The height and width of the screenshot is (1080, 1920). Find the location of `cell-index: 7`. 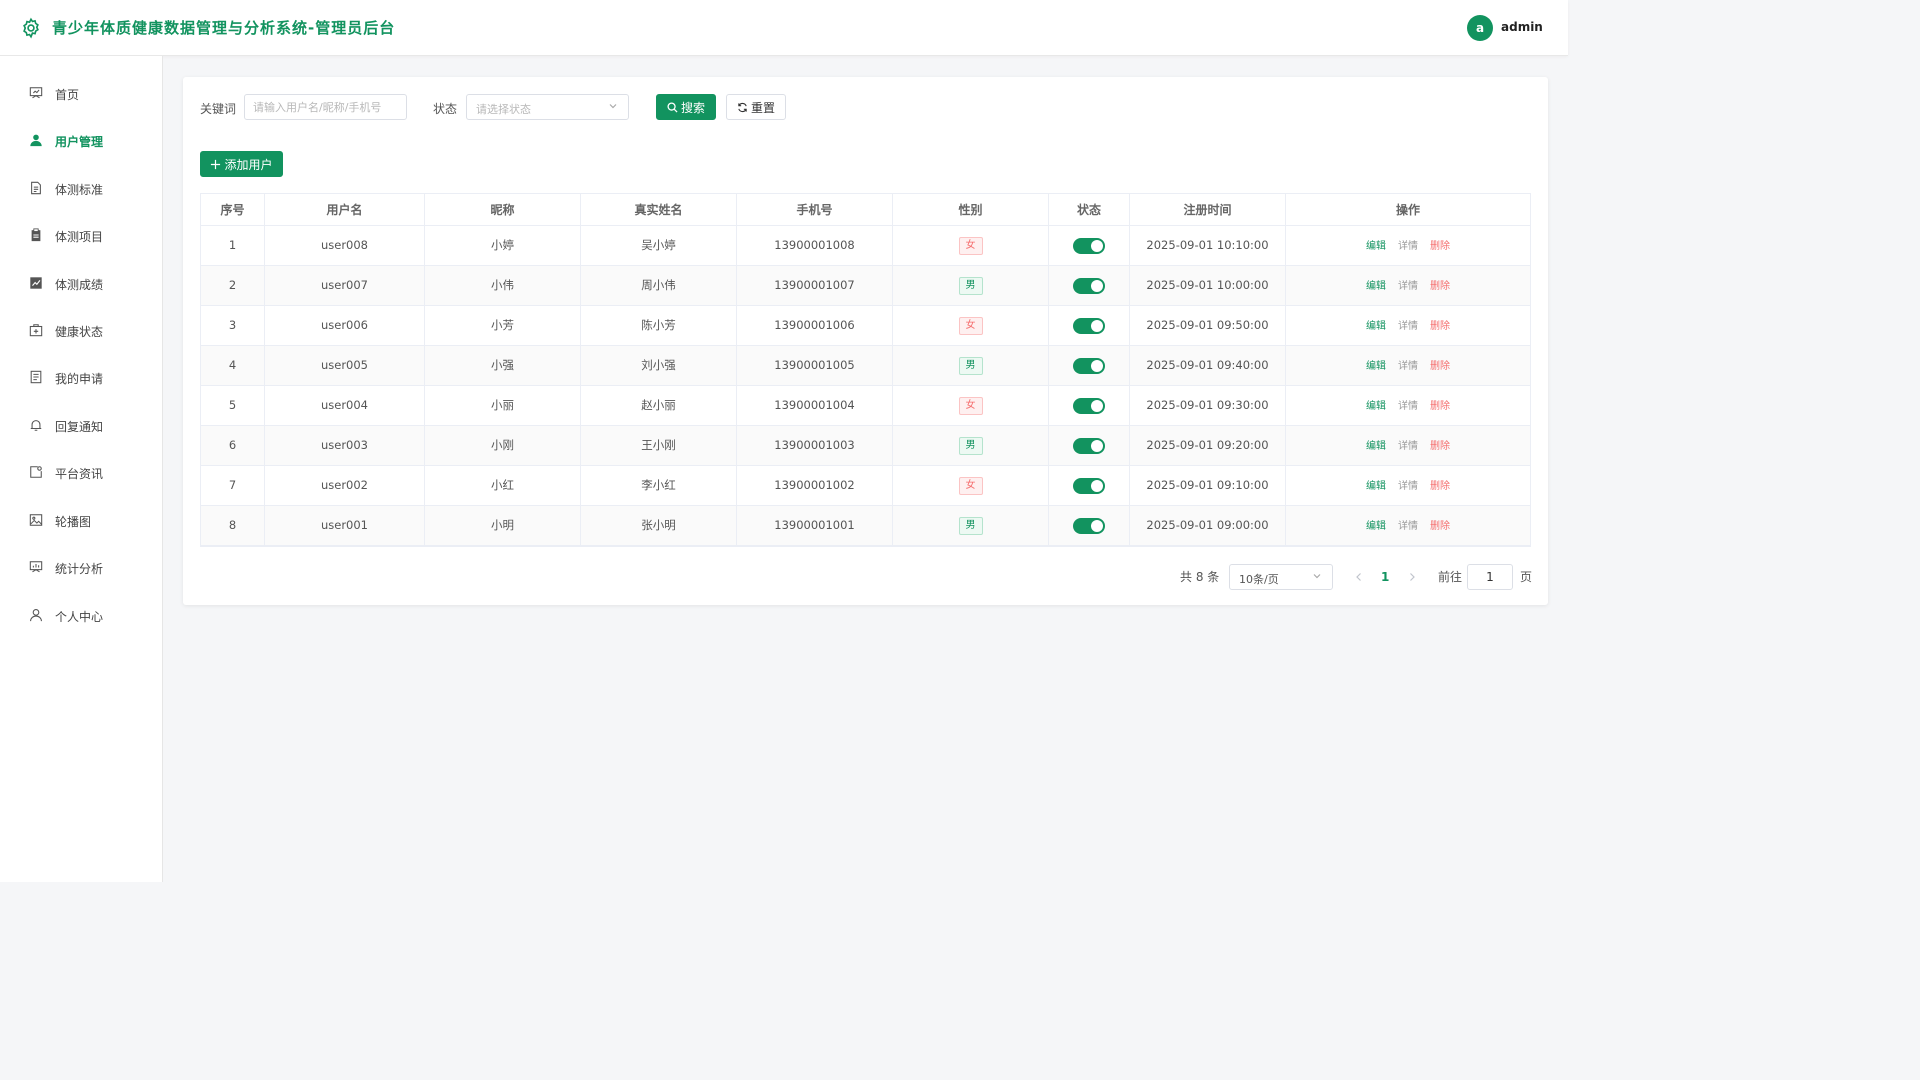

cell-index: 7 is located at coordinates (233, 485).